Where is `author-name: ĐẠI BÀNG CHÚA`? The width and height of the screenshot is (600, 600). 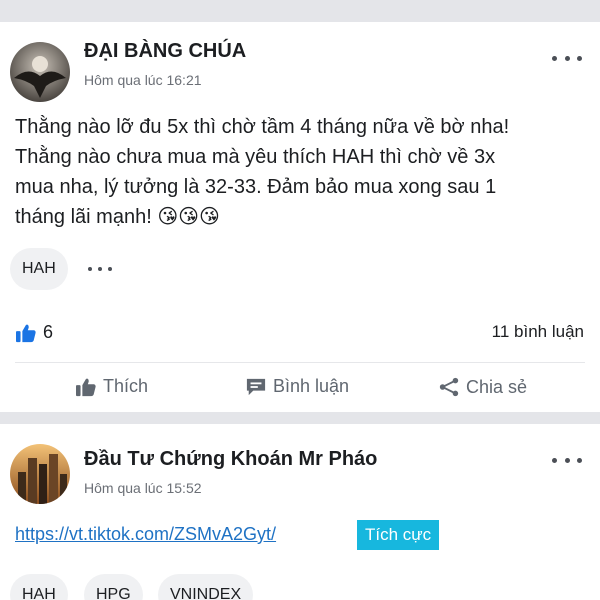
author-name: ĐẠI BÀNG CHÚA is located at coordinates (165, 51).